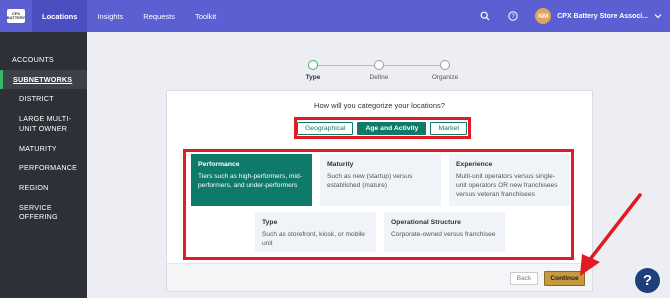  What do you see at coordinates (564, 278) in the screenshot?
I see `continue-button: Continue` at bounding box center [564, 278].